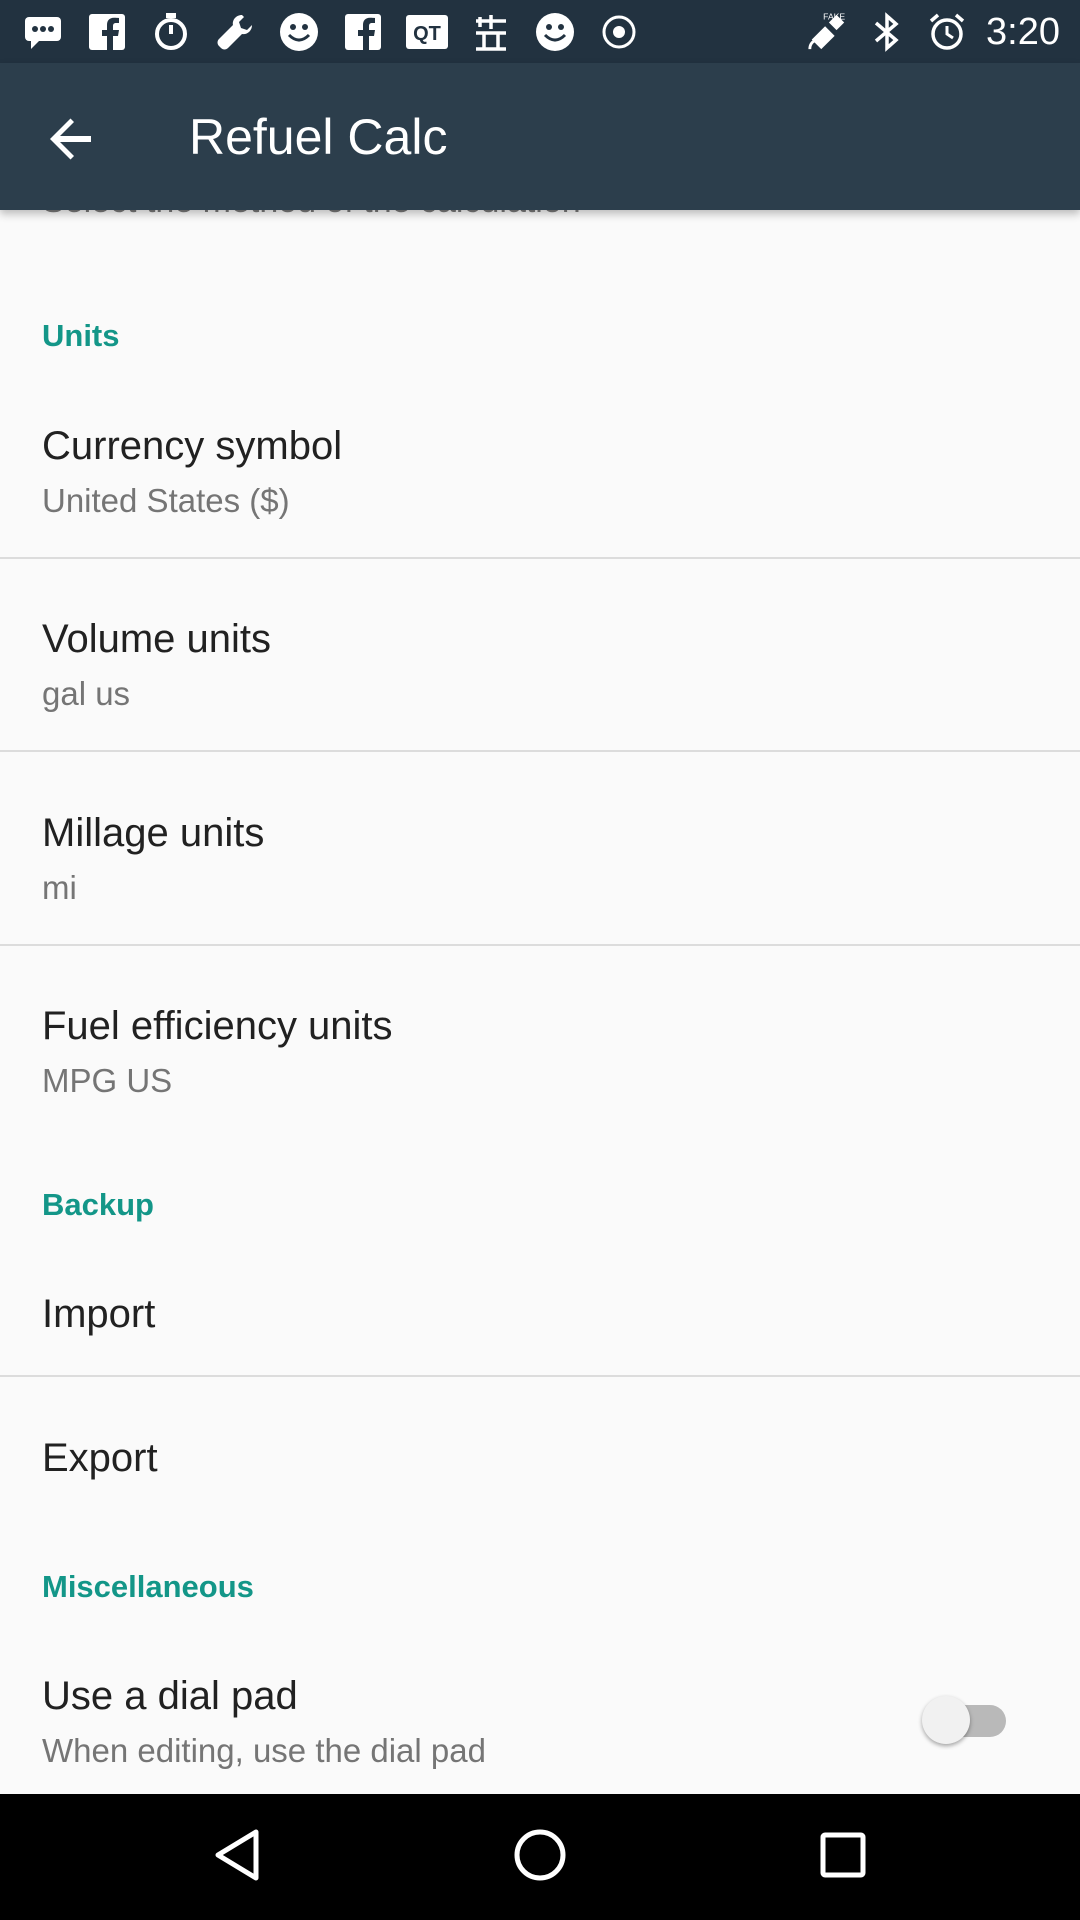  What do you see at coordinates (235, 32) in the screenshot?
I see `wrench-icon` at bounding box center [235, 32].